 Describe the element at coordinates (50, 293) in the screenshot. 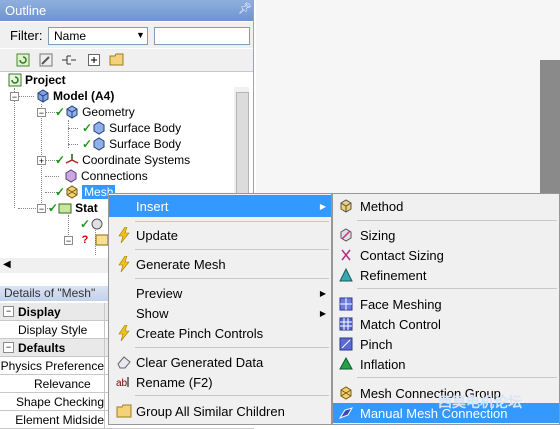

I see `details-title: Details of "Mesh"` at that location.